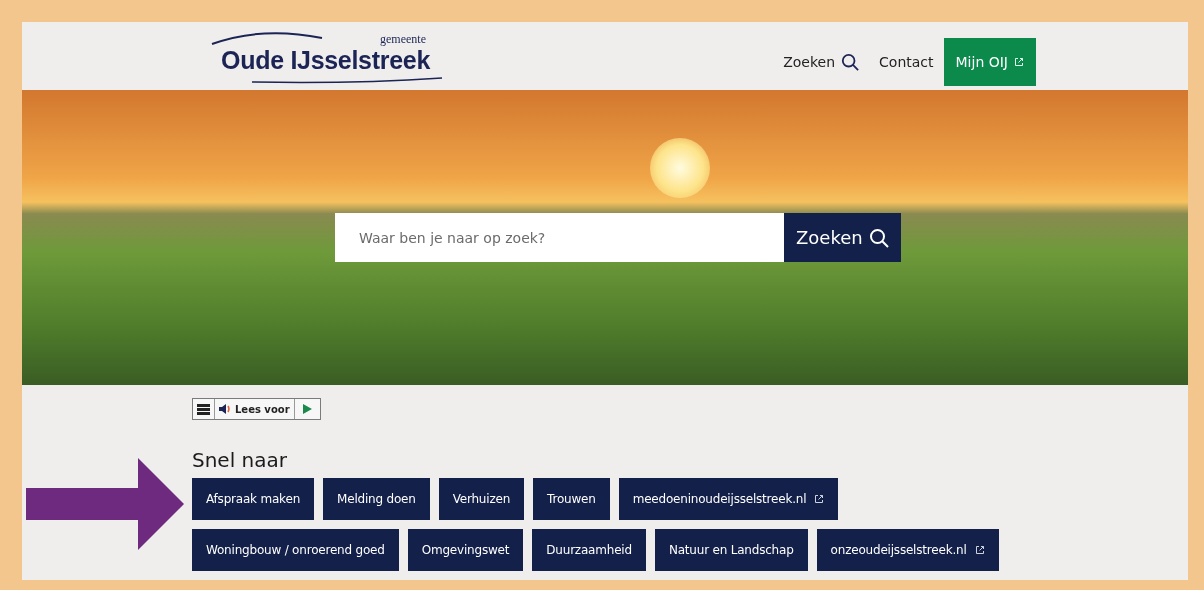 This screenshot has width=1204, height=590. I want to click on logo-subtitle: gemeente, so click(403, 39).